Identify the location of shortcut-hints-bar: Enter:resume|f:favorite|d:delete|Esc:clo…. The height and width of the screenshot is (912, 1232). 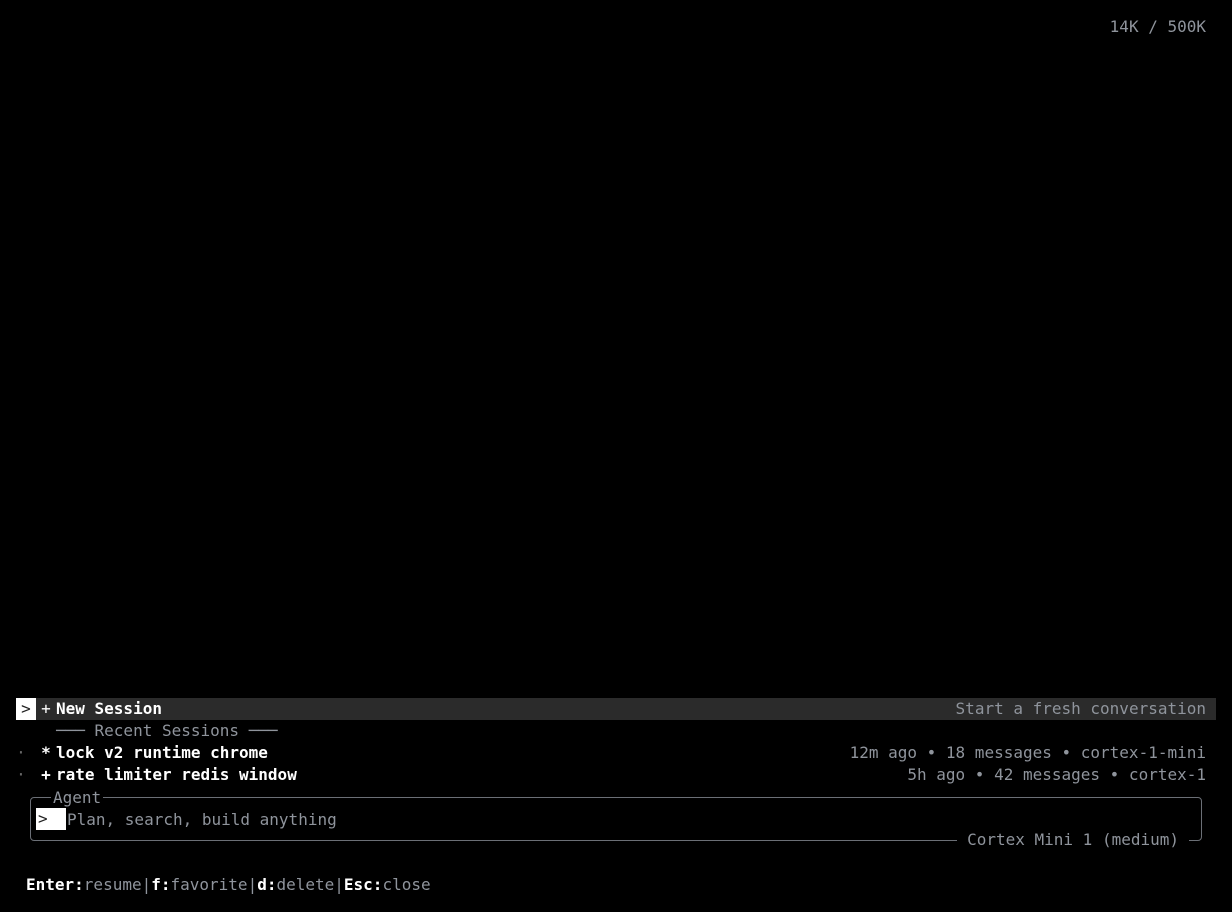
(228, 885).